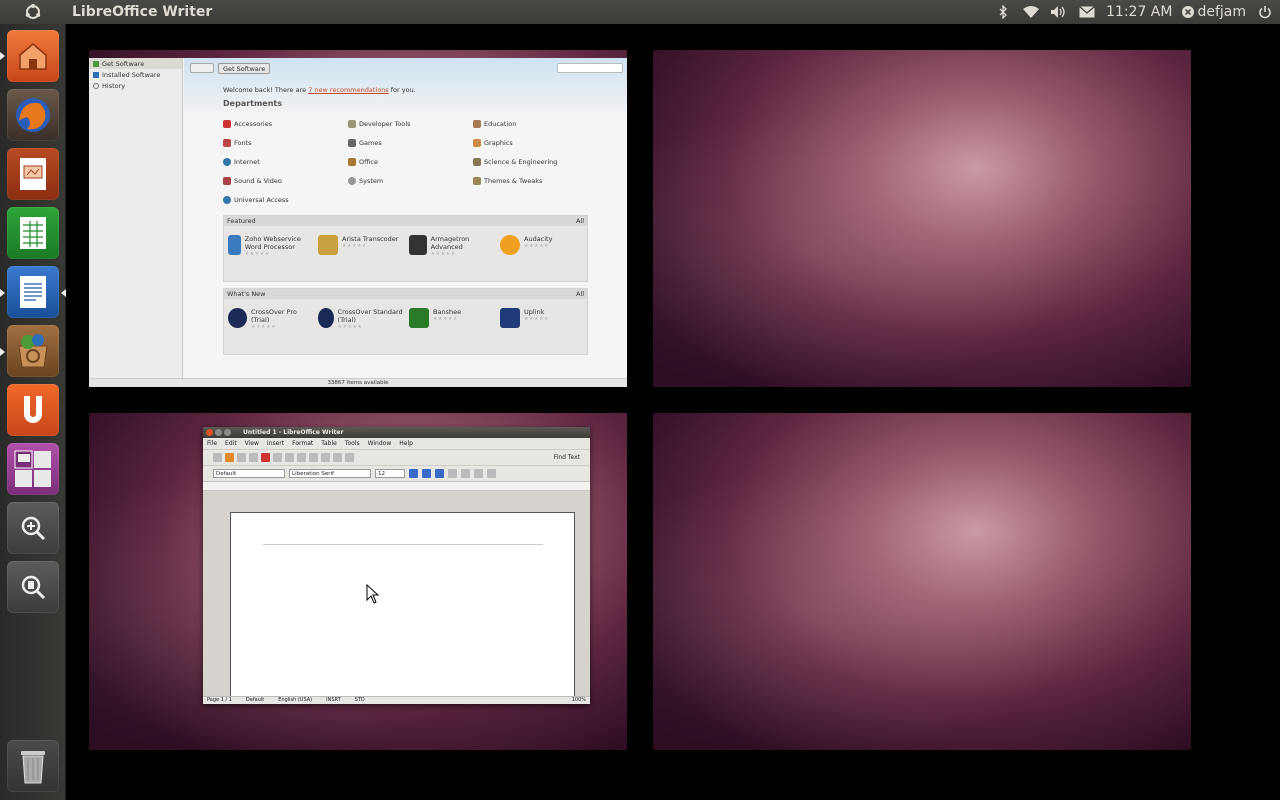  What do you see at coordinates (543, 318) in the screenshot?
I see `new-app: Uplink ★★★★★` at bounding box center [543, 318].